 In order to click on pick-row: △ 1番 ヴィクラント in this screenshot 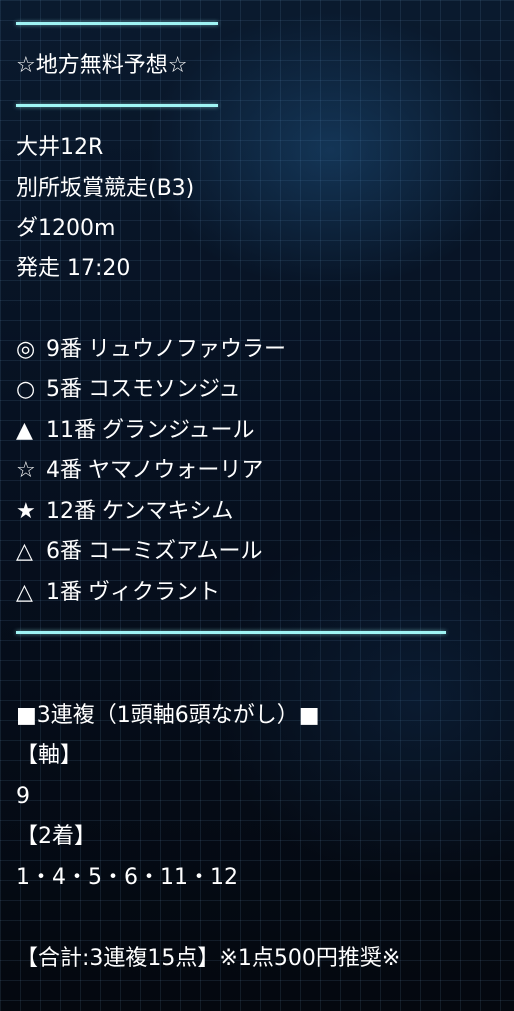, I will do `click(118, 593)`.